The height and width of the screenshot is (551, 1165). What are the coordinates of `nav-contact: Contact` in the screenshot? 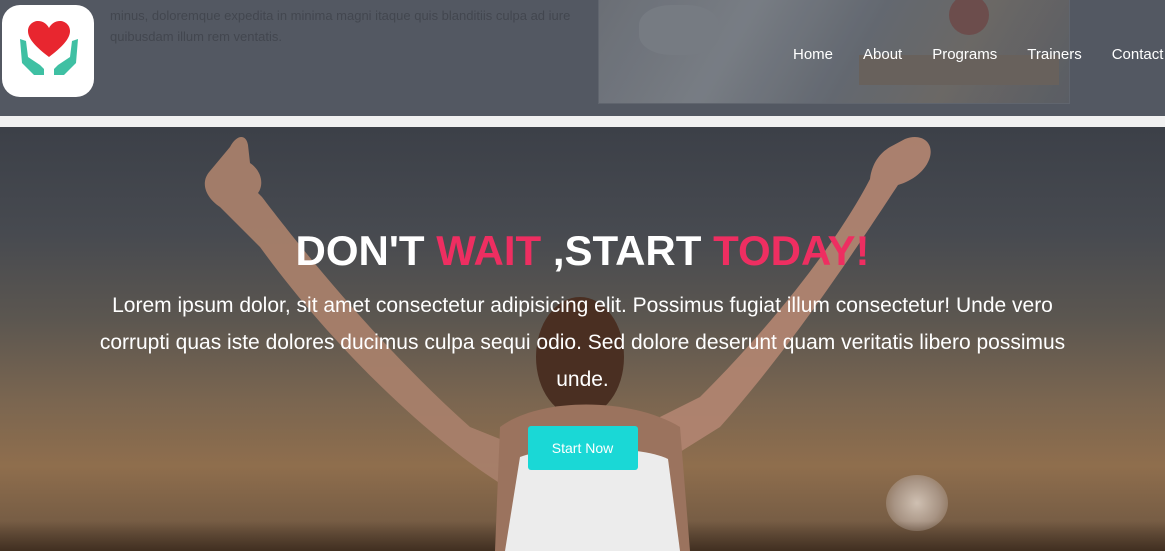 It's located at (1138, 54).